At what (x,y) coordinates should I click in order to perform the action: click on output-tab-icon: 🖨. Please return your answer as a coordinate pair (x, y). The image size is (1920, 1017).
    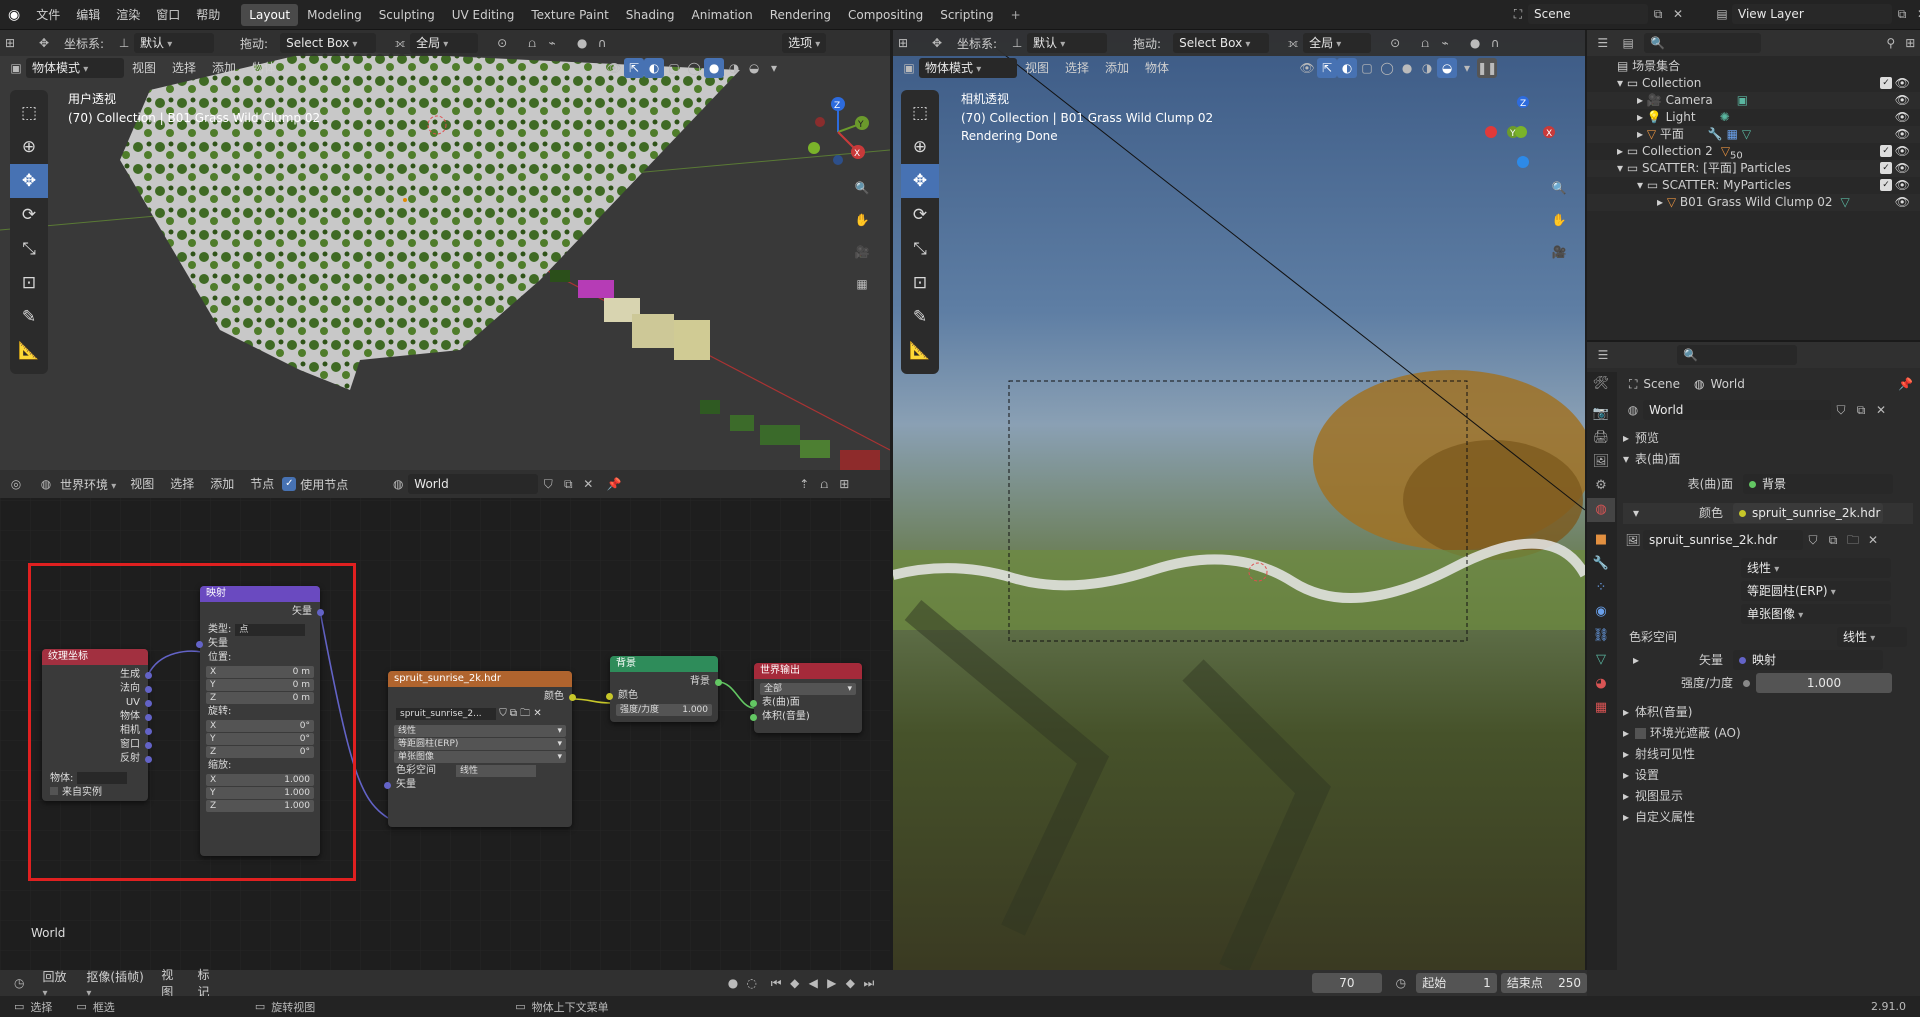
    Looking at the image, I should click on (1601, 438).